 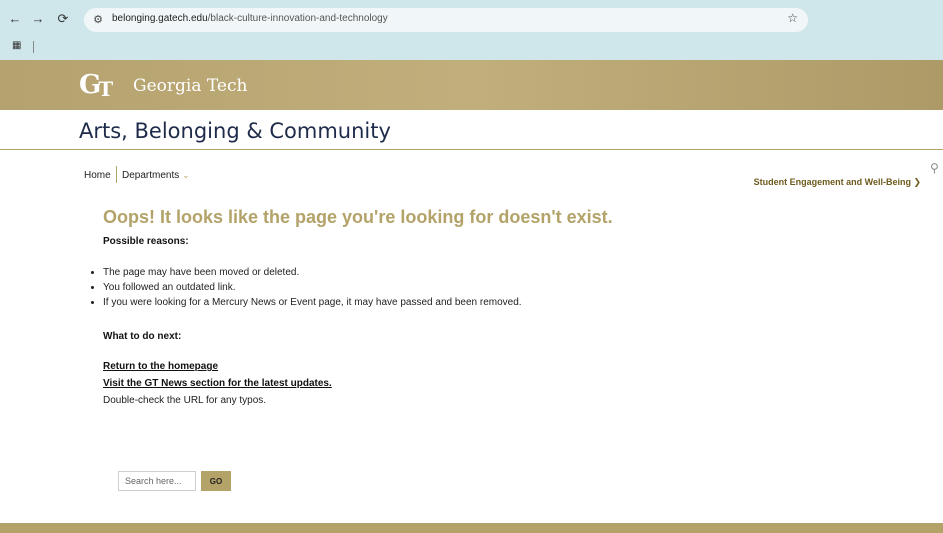 What do you see at coordinates (190, 86) in the screenshot?
I see `gt-logo-text: Georgia Tech` at bounding box center [190, 86].